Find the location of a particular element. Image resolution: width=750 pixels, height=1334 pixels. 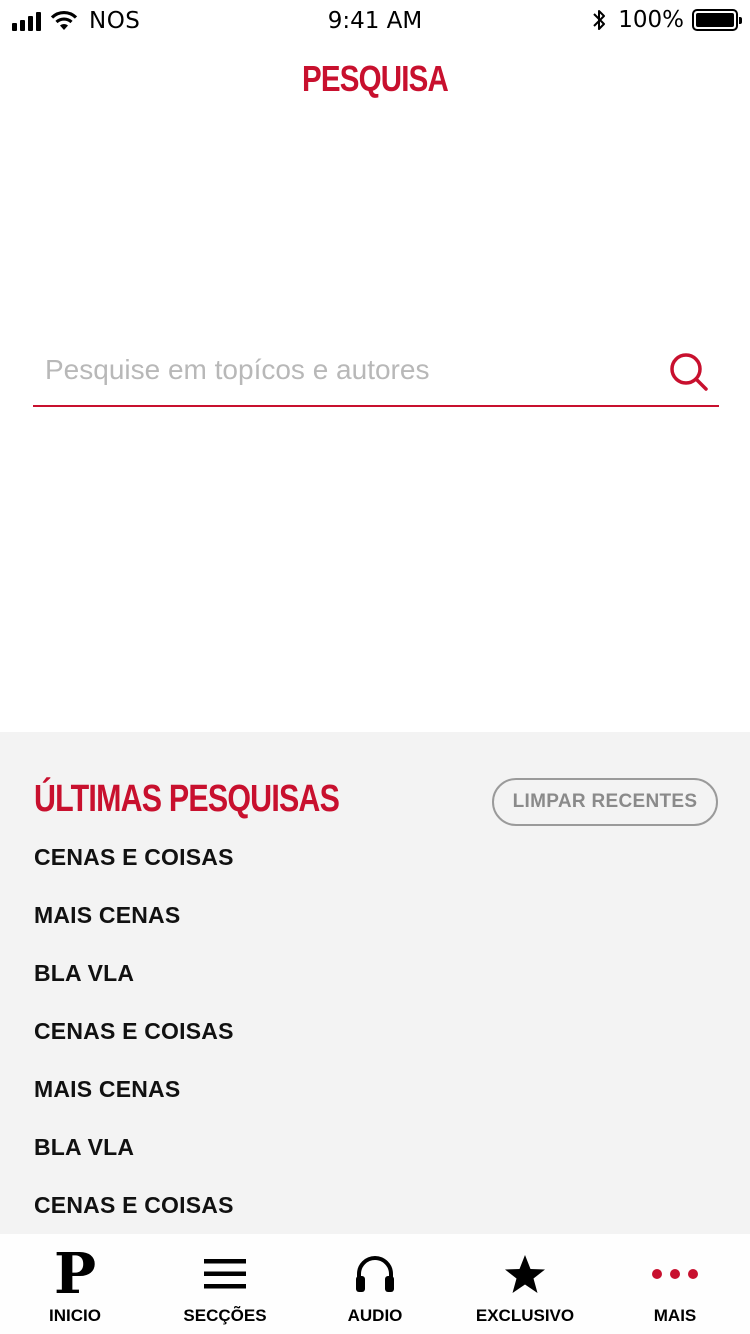

menu-icon is located at coordinates (225, 1274).